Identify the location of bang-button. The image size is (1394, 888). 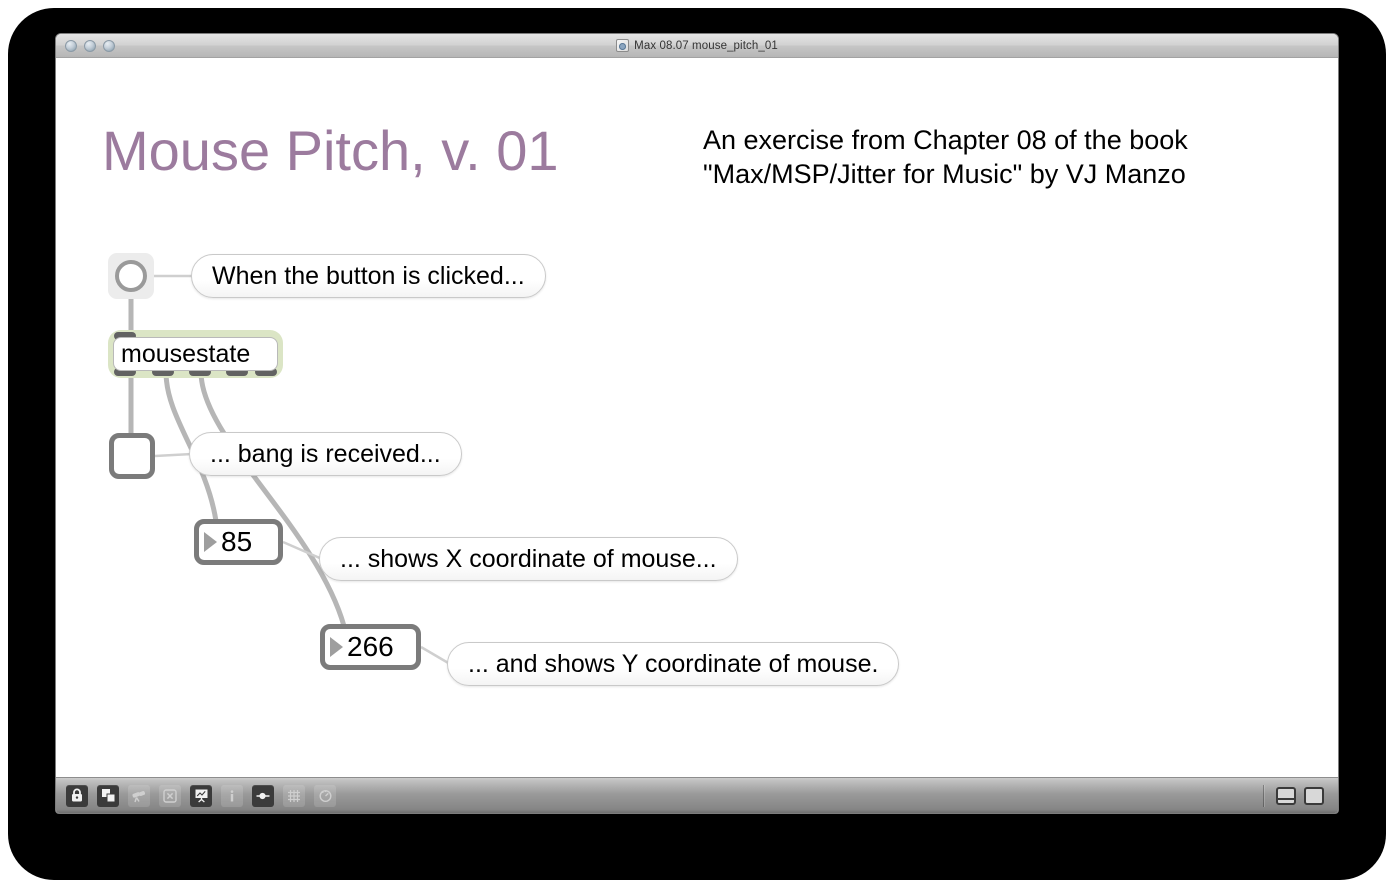
(131, 276).